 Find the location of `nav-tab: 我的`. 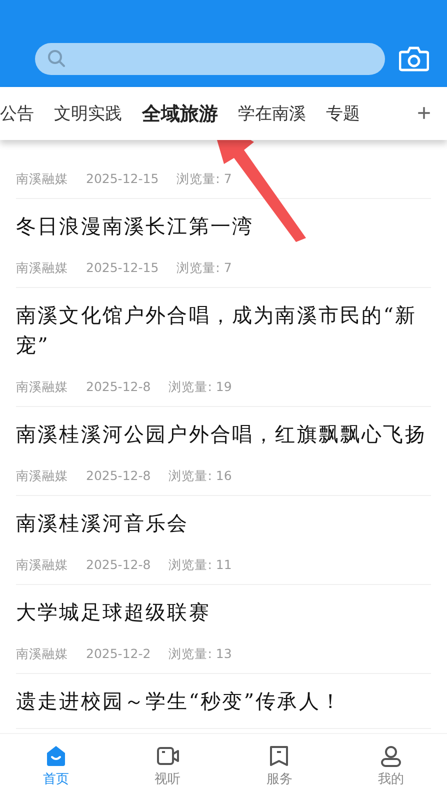

nav-tab: 我的 is located at coordinates (391, 766).